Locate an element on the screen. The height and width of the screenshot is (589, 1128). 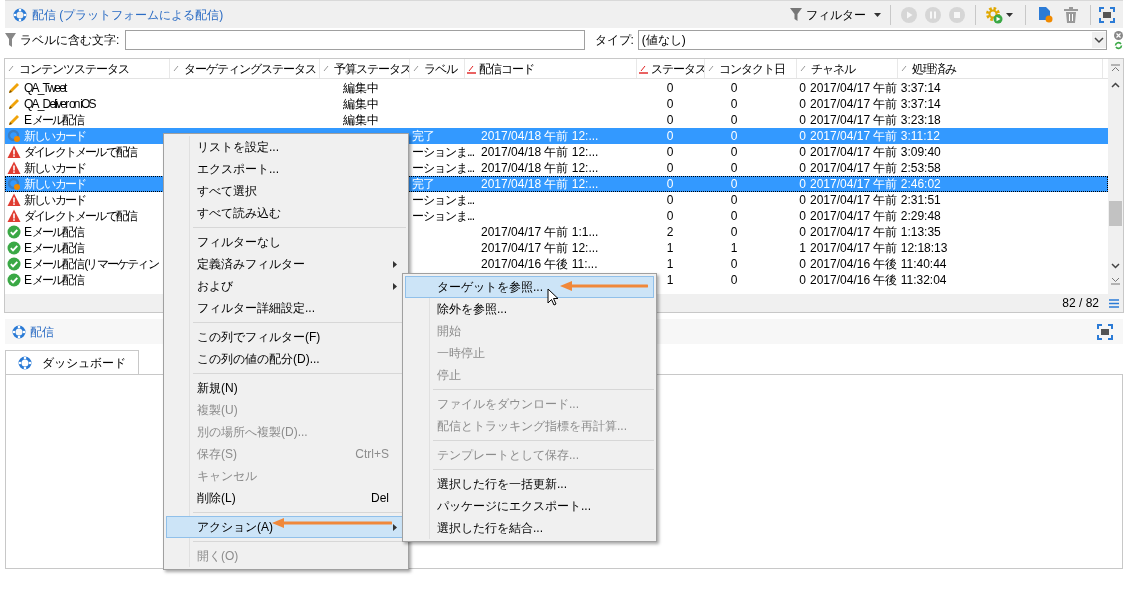
table-cell: 2017/04/17 午前 1:13:35 is located at coordinates (875, 232).